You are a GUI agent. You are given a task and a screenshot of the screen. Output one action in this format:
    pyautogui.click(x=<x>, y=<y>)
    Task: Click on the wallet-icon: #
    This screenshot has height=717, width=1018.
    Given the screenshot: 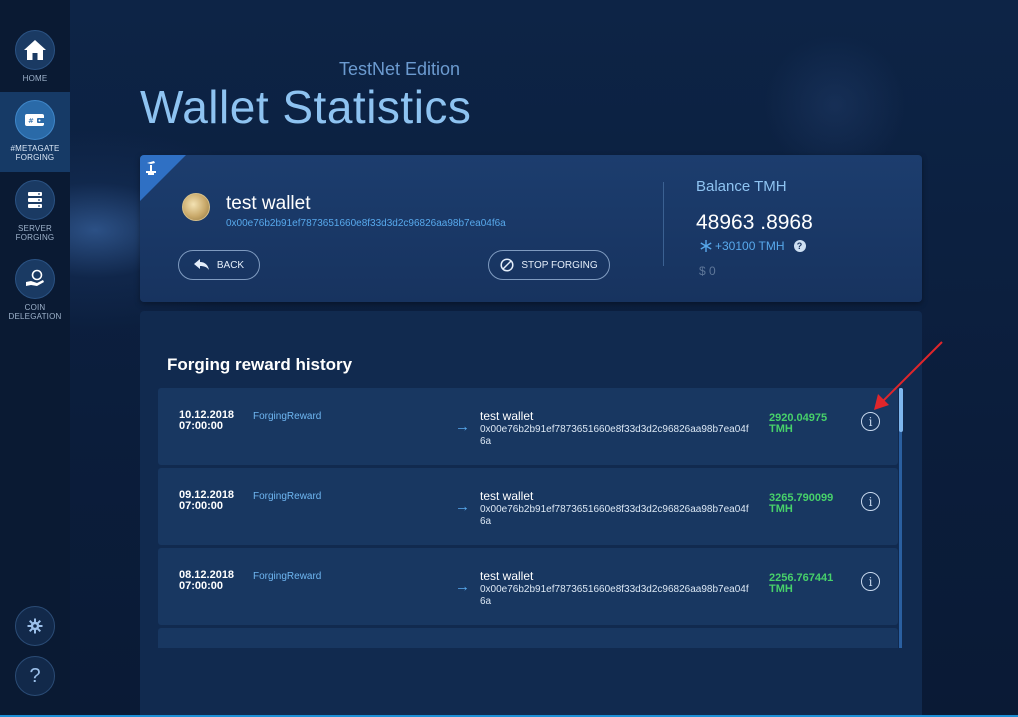 What is the action you would take?
    pyautogui.click(x=35, y=120)
    